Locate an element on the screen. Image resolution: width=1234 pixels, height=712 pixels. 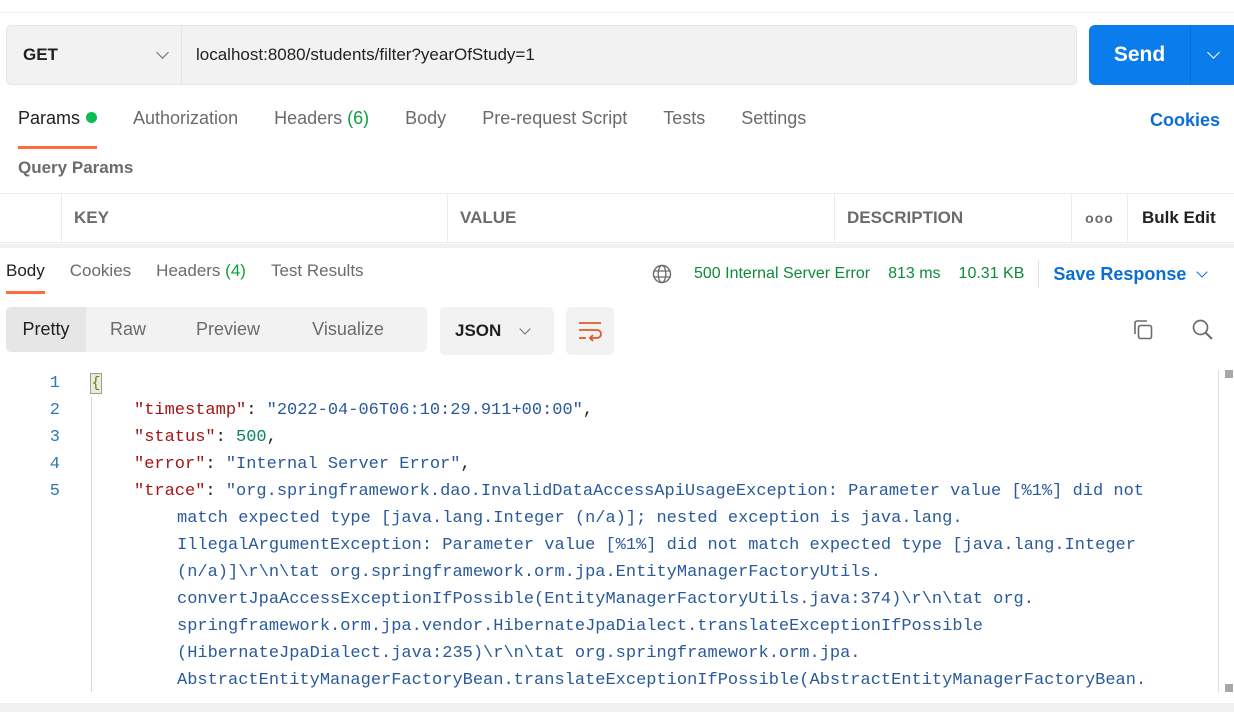
language-label: JSON is located at coordinates (478, 330).